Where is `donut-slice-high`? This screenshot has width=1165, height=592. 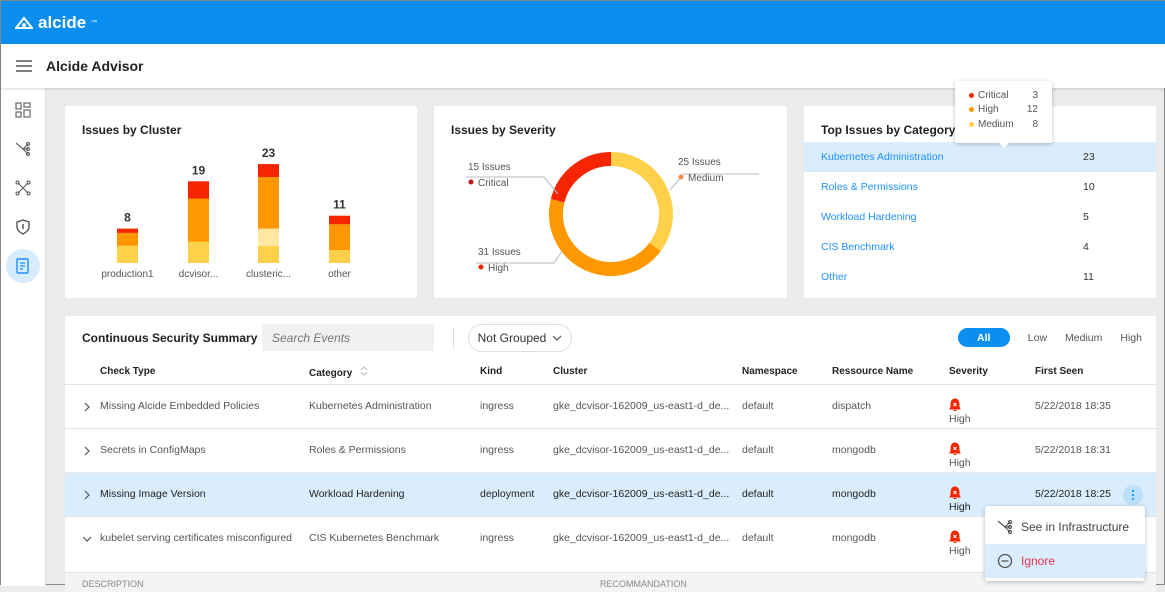 donut-slice-high is located at coordinates (605, 237).